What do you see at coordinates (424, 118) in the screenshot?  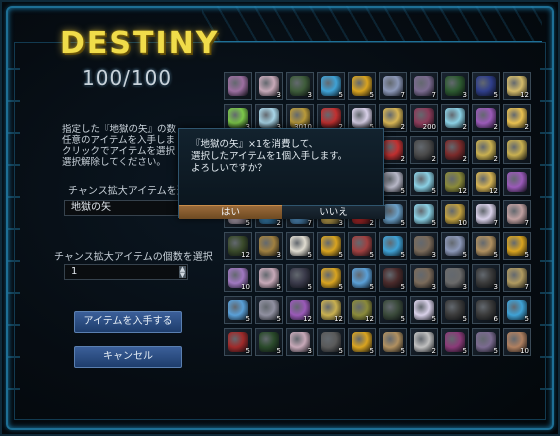 I see `item-slot: 200` at bounding box center [424, 118].